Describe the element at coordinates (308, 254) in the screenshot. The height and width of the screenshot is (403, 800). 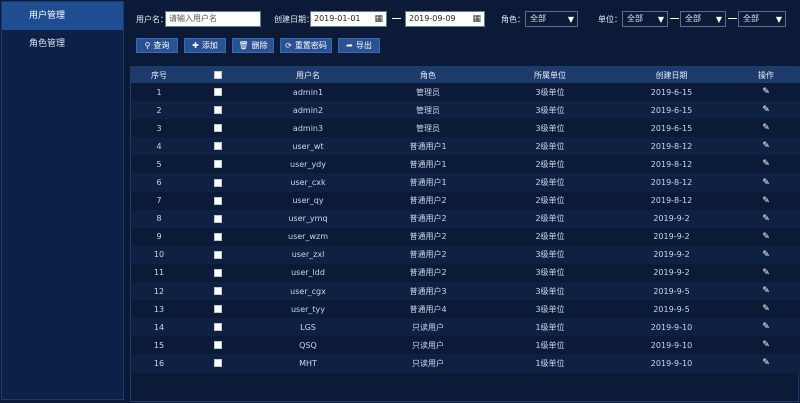
I see `cell-username: user_zxl` at that location.